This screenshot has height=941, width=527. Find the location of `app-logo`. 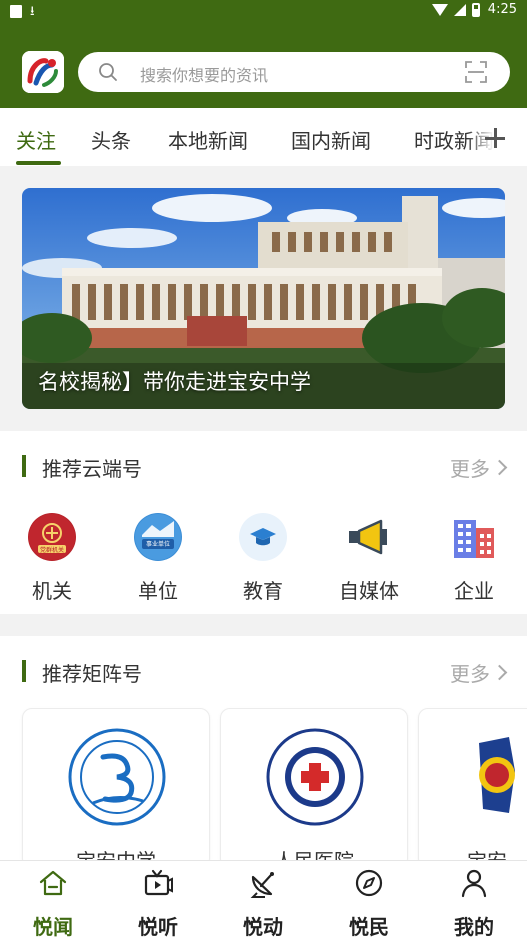

app-logo is located at coordinates (43, 72).